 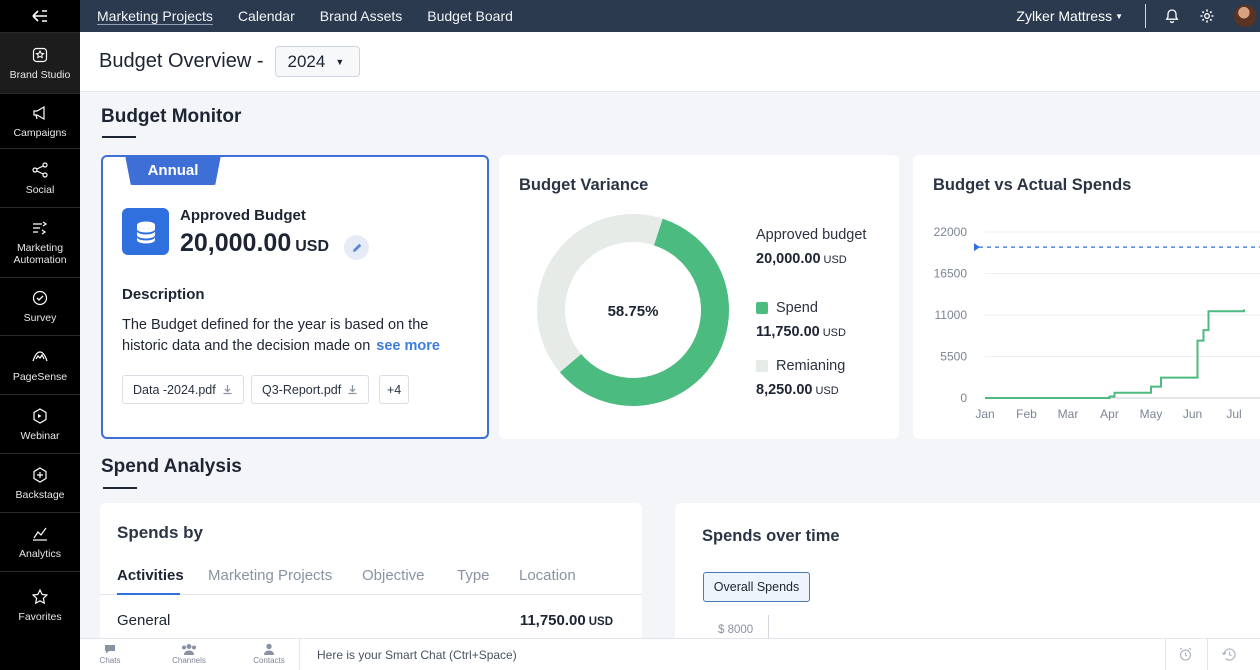 I want to click on tab-budget-board: Budget Board, so click(x=470, y=16).